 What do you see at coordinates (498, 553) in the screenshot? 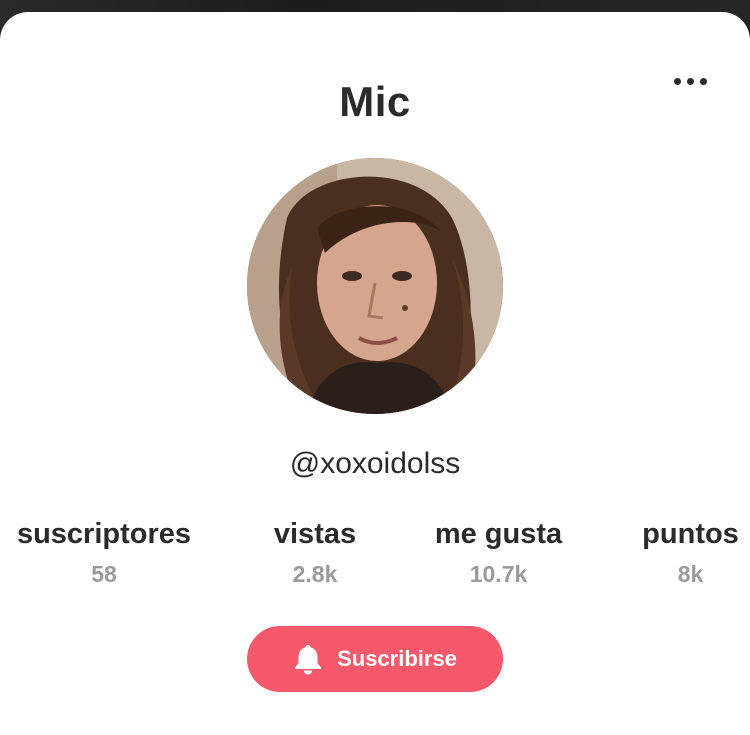
I see `stat-likes: me gusta 10.7k` at bounding box center [498, 553].